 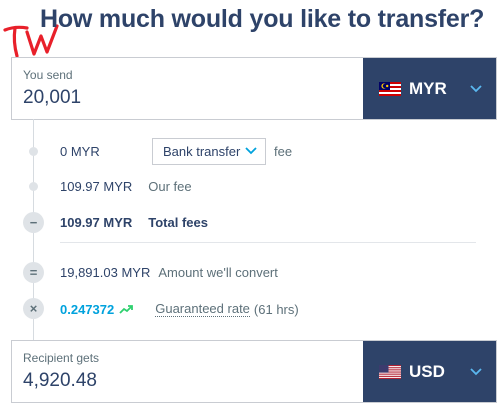 I want to click on receive-currency-select: USD, so click(x=429, y=371).